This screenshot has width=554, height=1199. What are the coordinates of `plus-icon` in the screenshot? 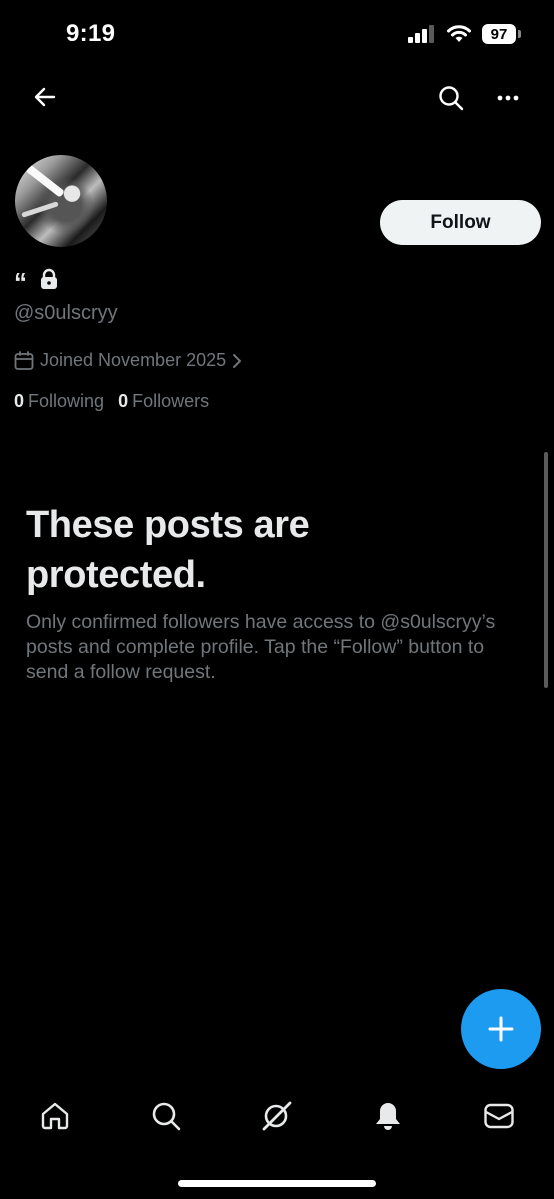 It's located at (501, 1029).